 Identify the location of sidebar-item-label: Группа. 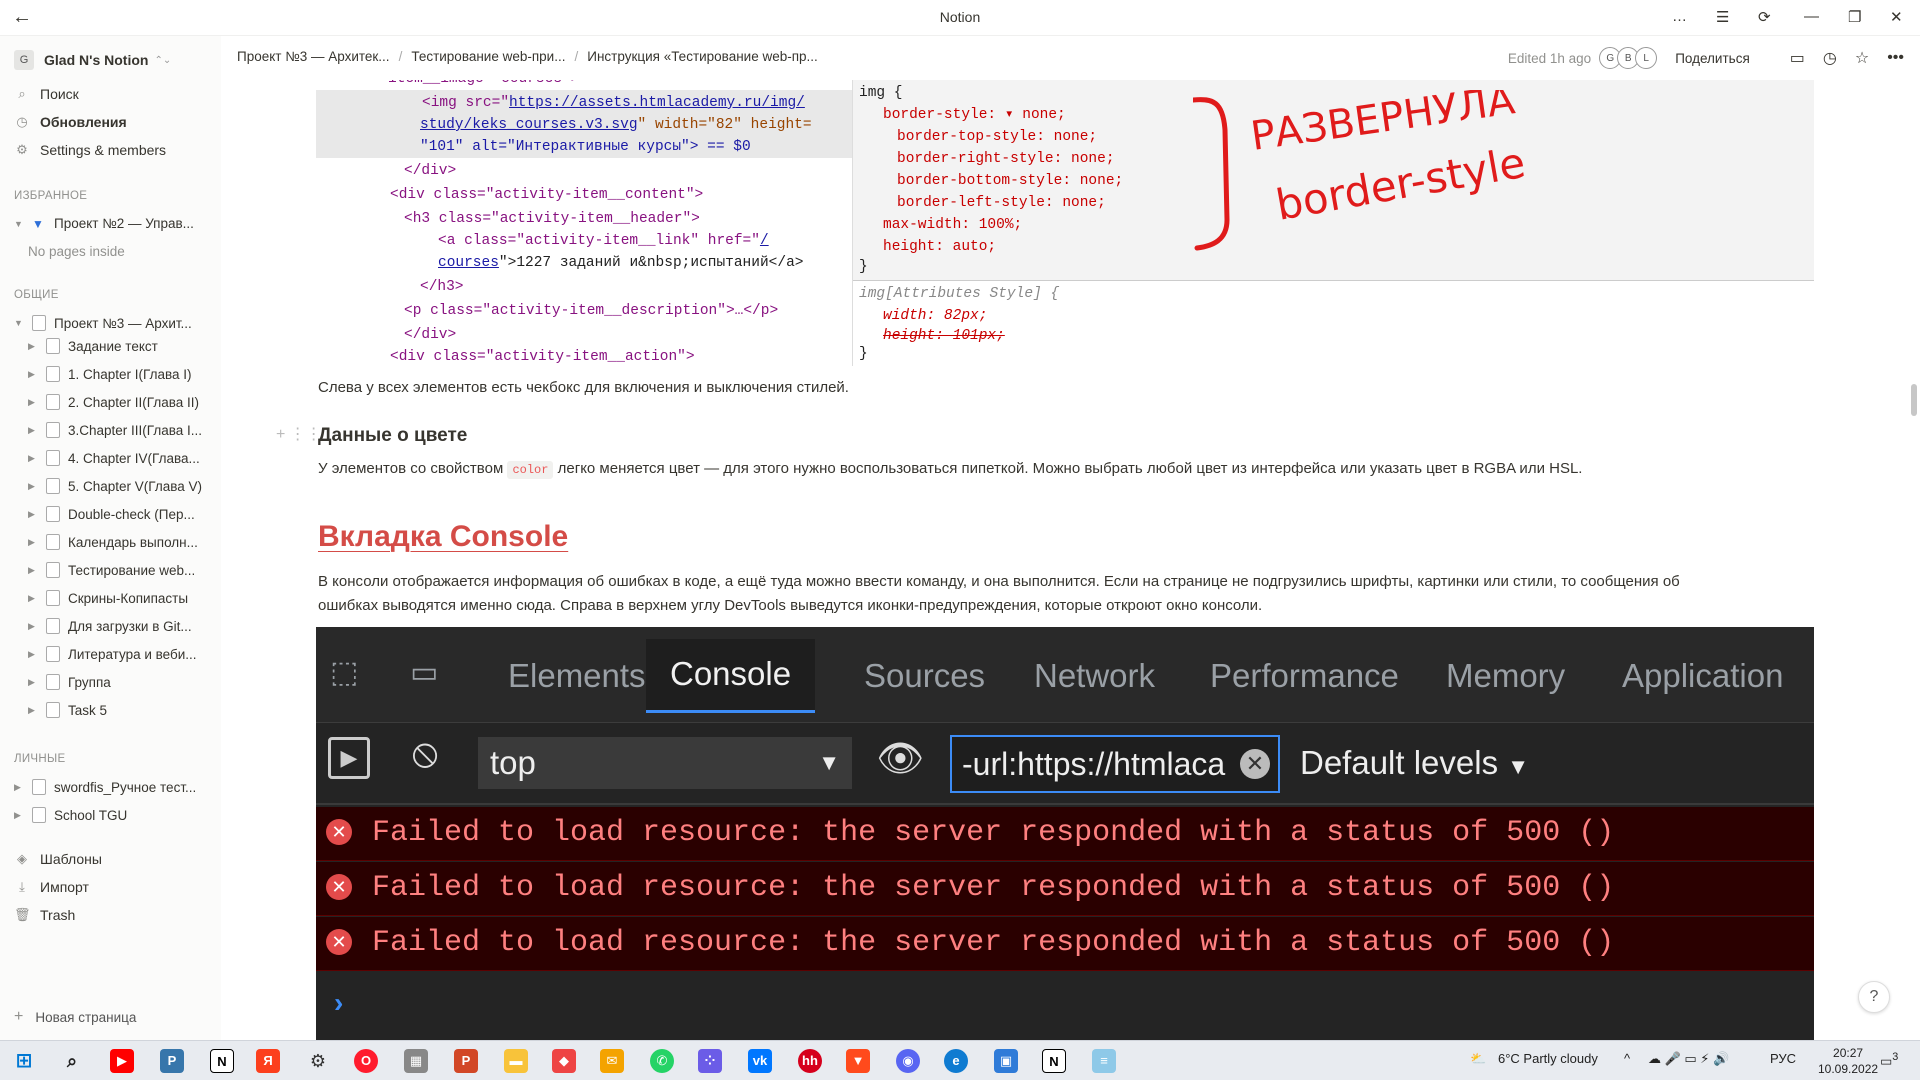
(89, 682).